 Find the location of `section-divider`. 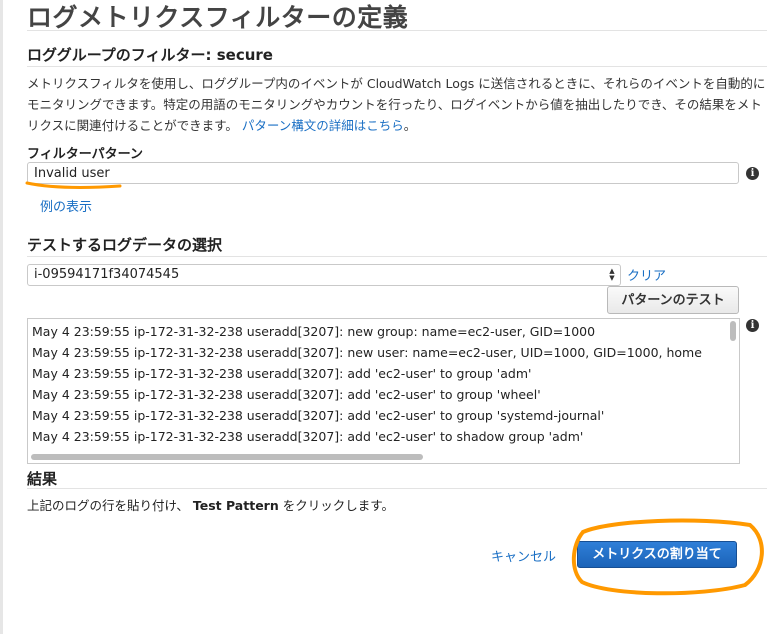

section-divider is located at coordinates (397, 66).